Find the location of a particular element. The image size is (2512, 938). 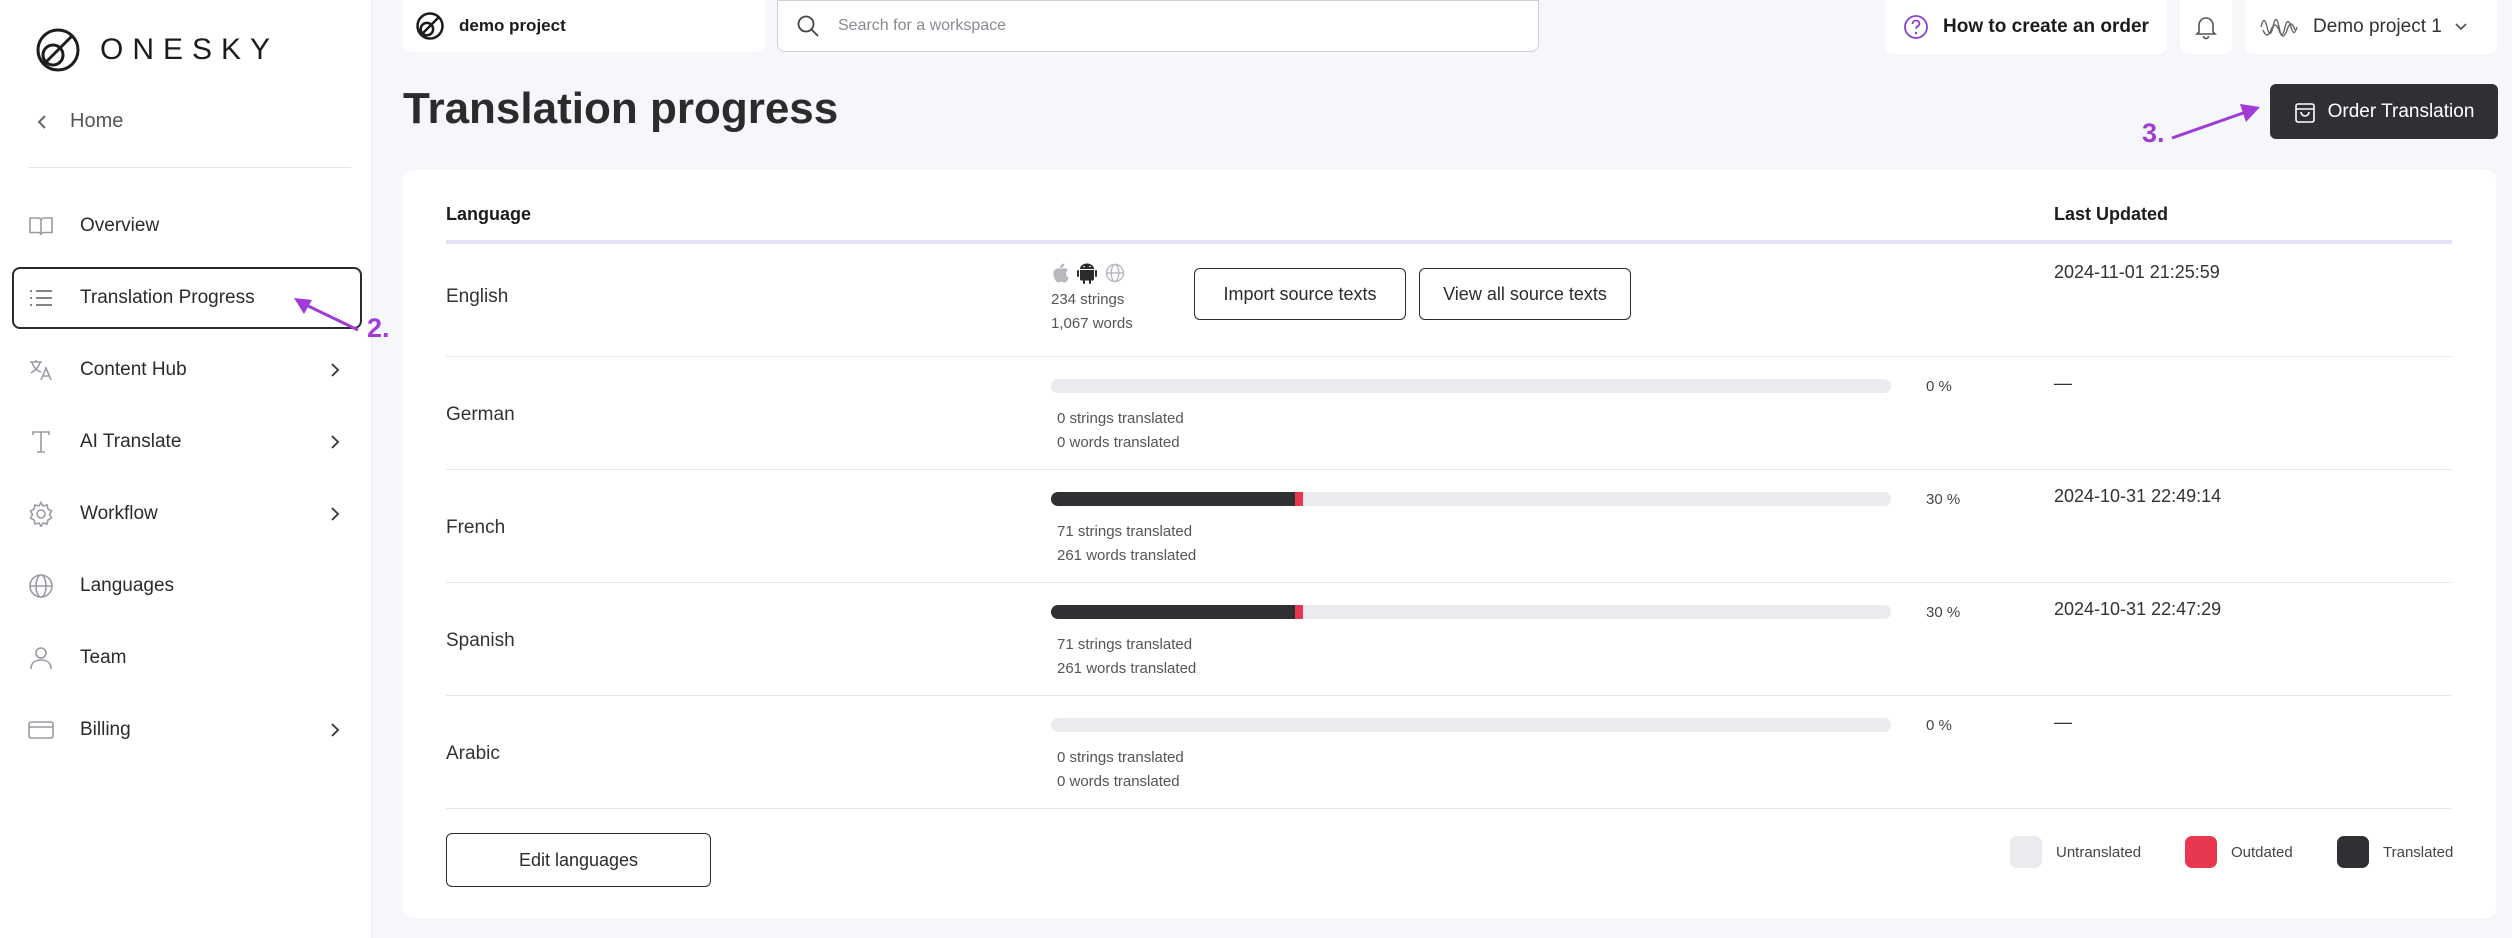

legend-outdated: Outdated is located at coordinates (2239, 852).